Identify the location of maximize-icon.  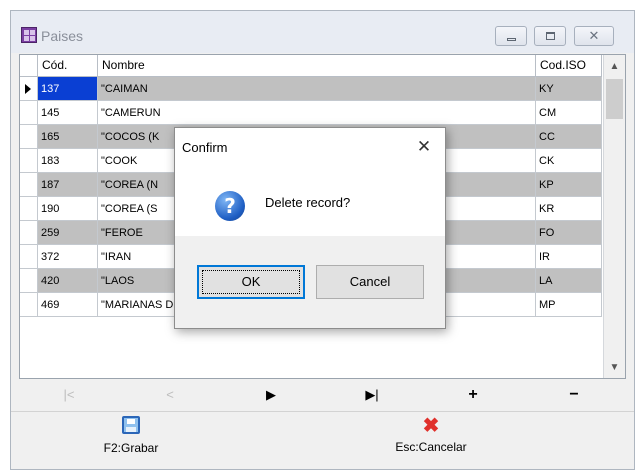
(550, 36).